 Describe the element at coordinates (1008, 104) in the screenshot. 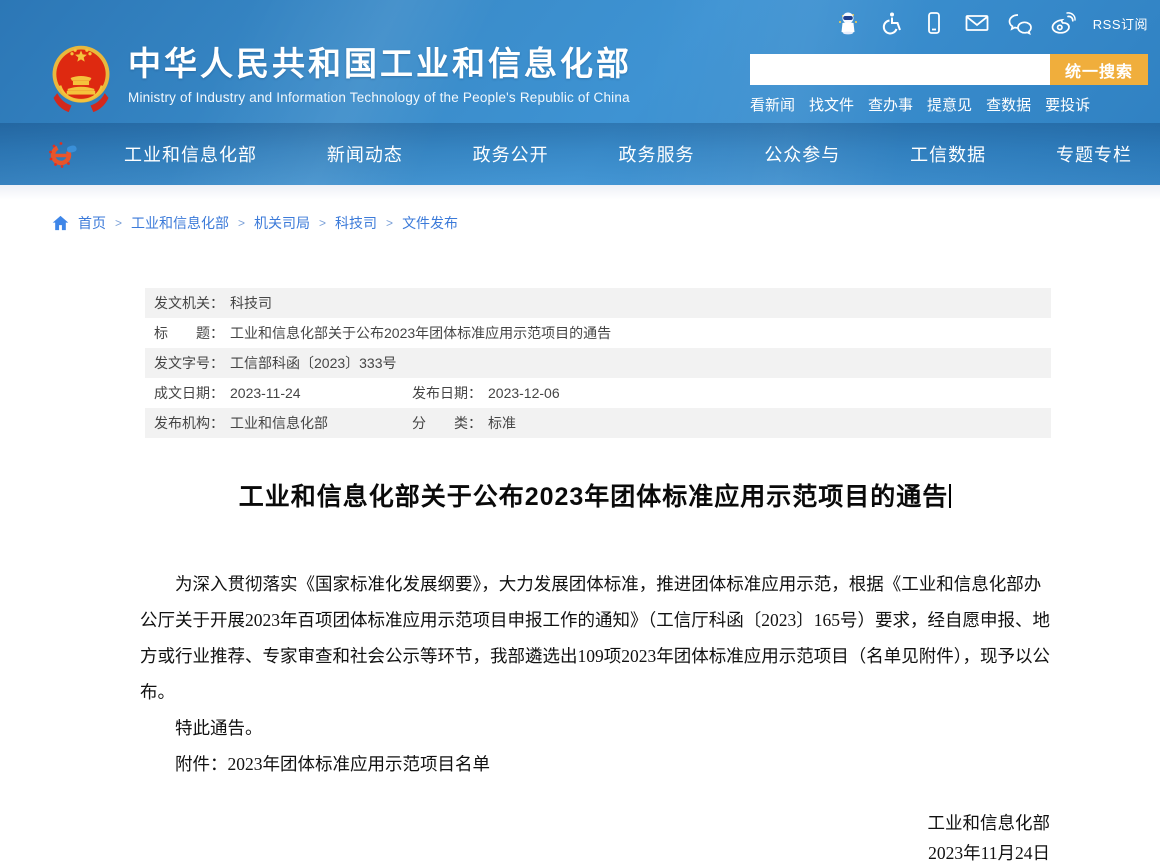

I see `quick-link-data: 查数据` at that location.